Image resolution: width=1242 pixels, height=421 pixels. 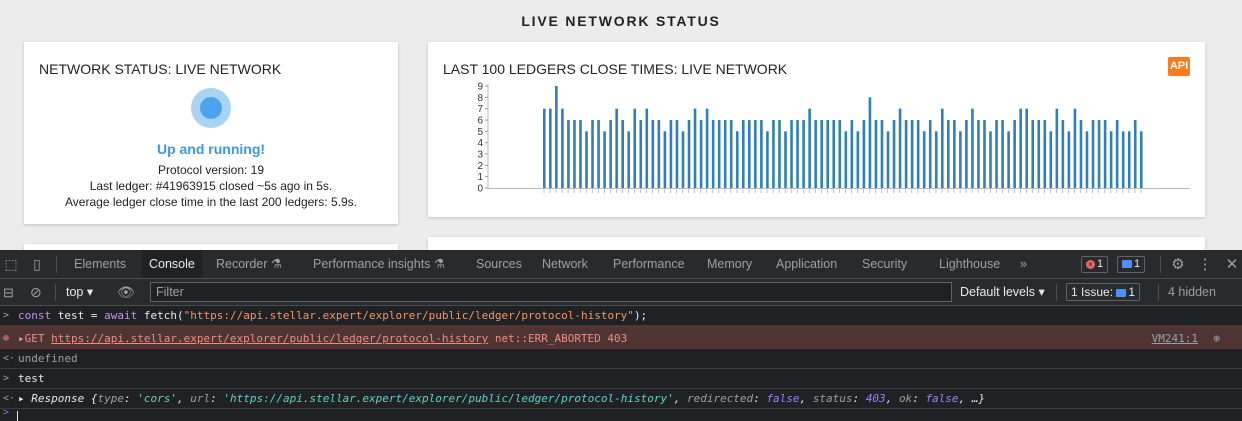 What do you see at coordinates (1121, 292) in the screenshot?
I see `issue-icon` at bounding box center [1121, 292].